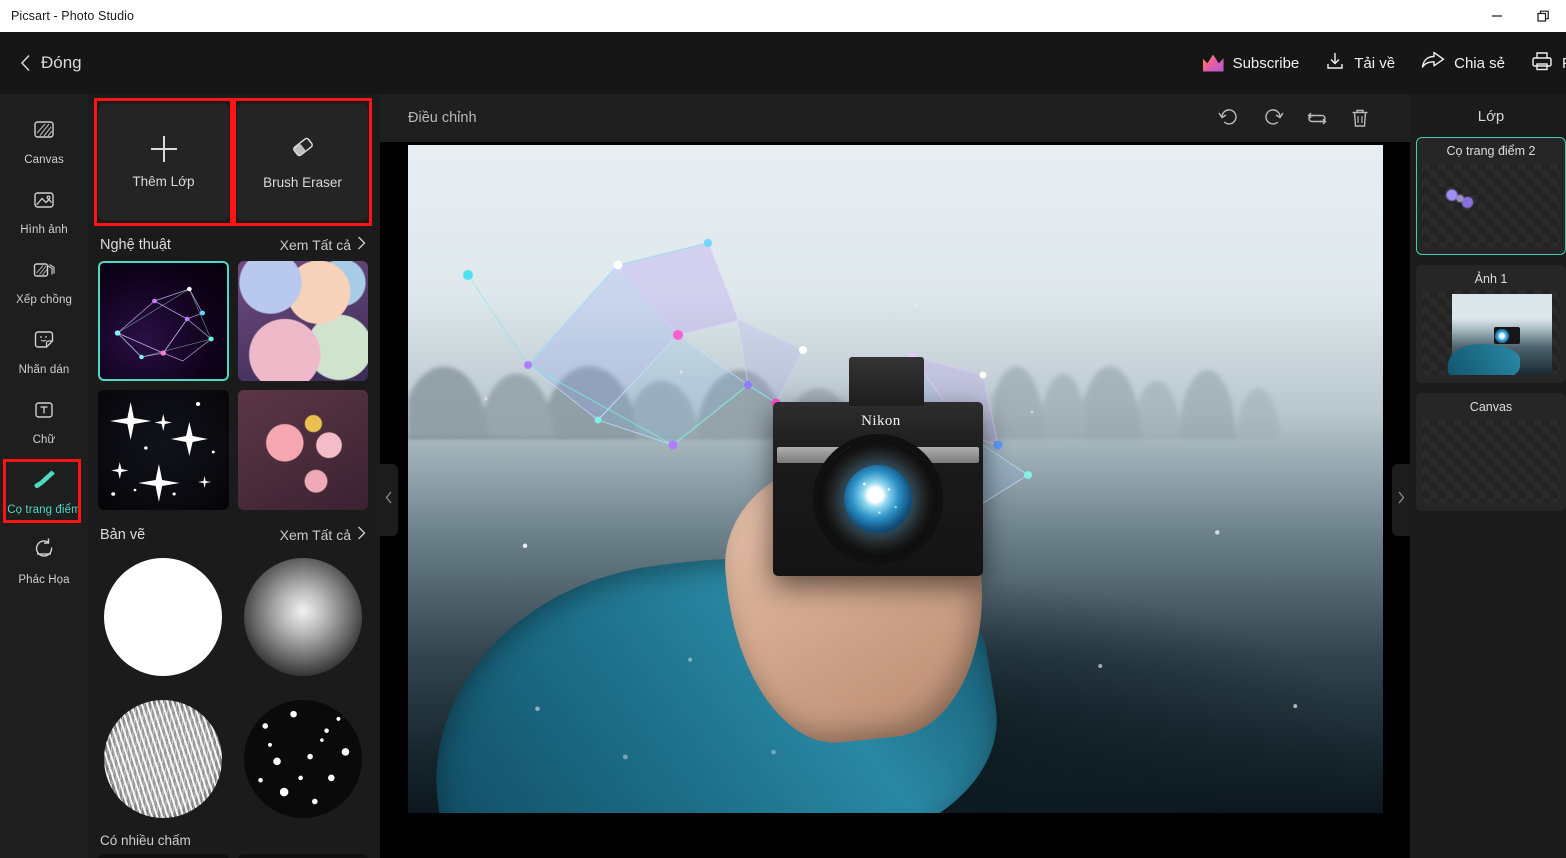  Describe the element at coordinates (1462, 199) in the screenshot. I see `layer-thumbnail-content` at that location.